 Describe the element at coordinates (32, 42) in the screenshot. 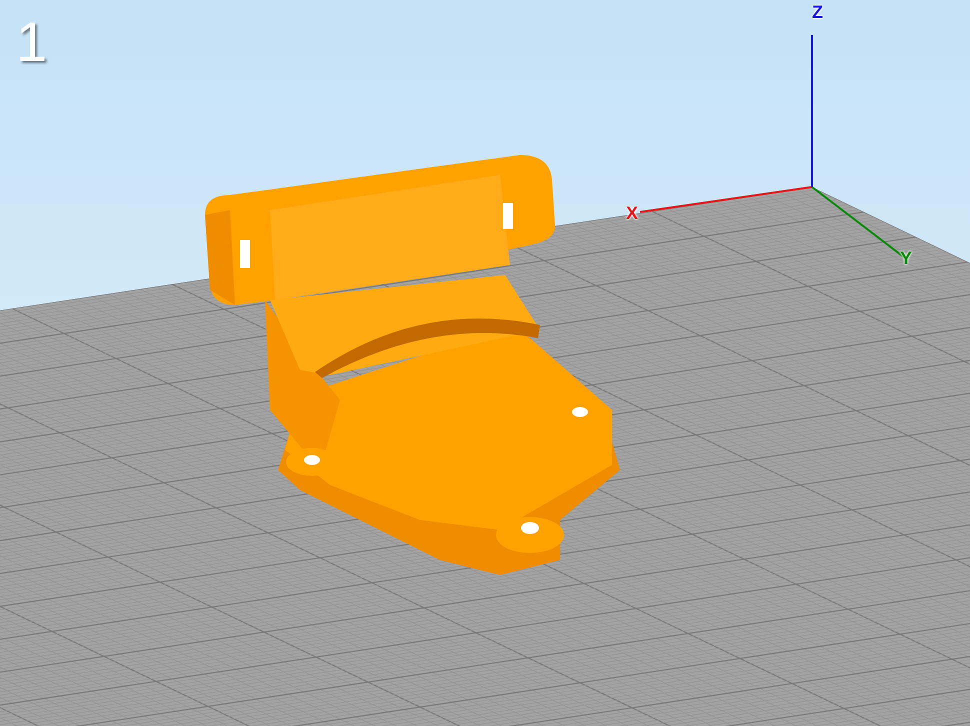

I see `view-number: 1` at that location.